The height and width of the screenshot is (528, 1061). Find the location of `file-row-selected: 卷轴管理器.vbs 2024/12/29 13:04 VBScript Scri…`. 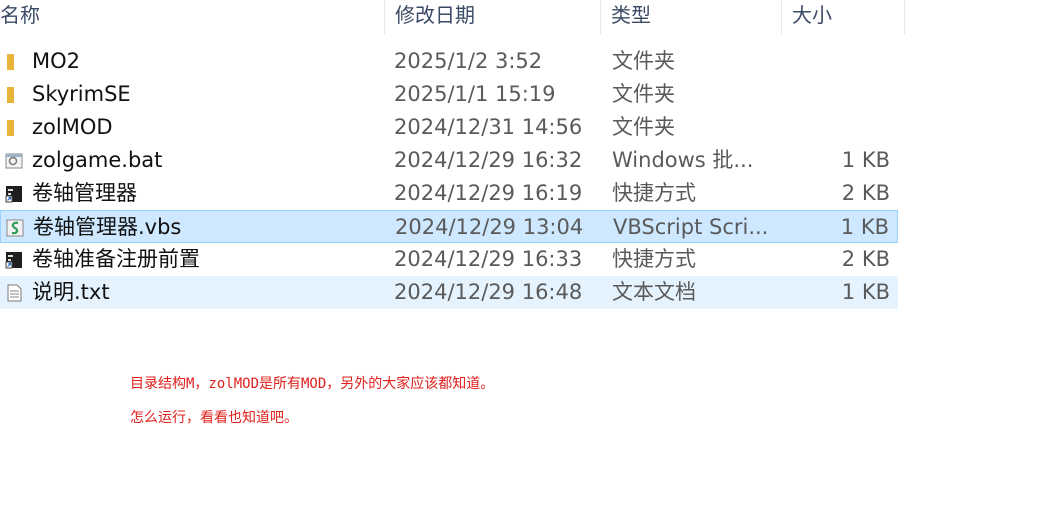

file-row-selected: 卷轴管理器.vbs 2024/12/29 13:04 VBScript Scri… is located at coordinates (449, 226).